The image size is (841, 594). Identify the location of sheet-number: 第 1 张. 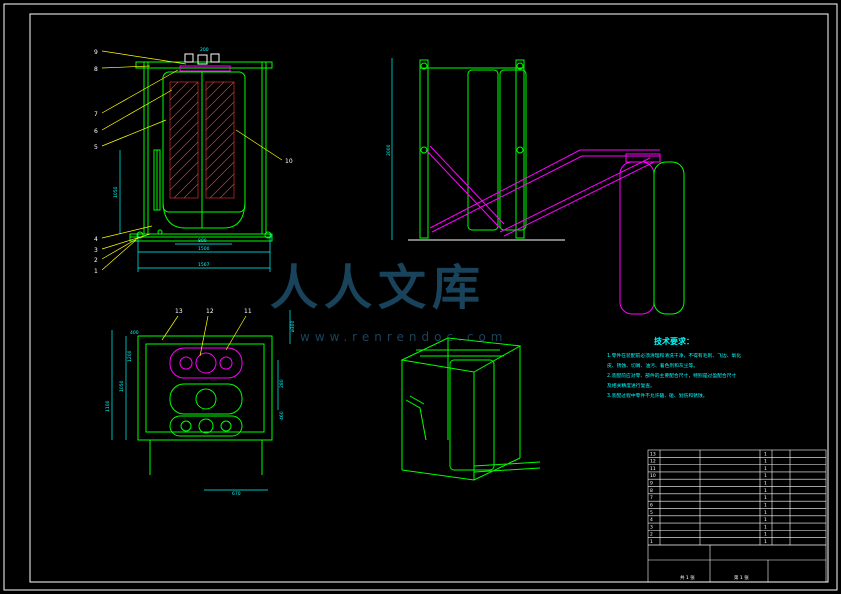
(741, 577).